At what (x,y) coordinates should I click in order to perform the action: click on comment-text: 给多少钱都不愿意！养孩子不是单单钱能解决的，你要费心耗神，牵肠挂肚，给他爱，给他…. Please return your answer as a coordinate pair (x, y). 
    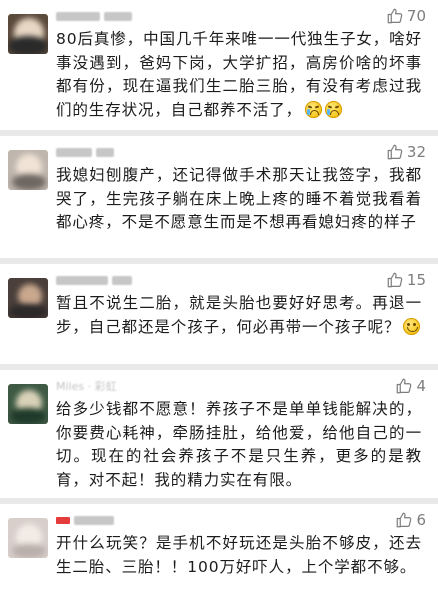
    Looking at the image, I should click on (239, 444).